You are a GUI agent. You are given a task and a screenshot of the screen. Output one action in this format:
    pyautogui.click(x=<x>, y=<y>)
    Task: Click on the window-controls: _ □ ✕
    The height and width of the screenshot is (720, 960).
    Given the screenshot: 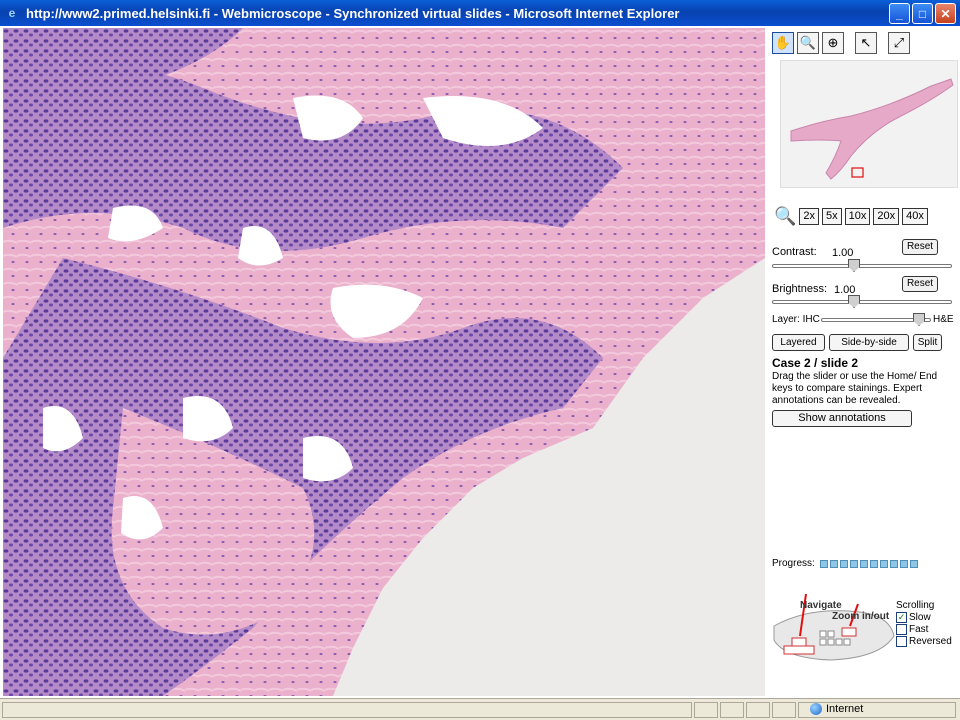 What is the action you would take?
    pyautogui.click(x=922, y=13)
    